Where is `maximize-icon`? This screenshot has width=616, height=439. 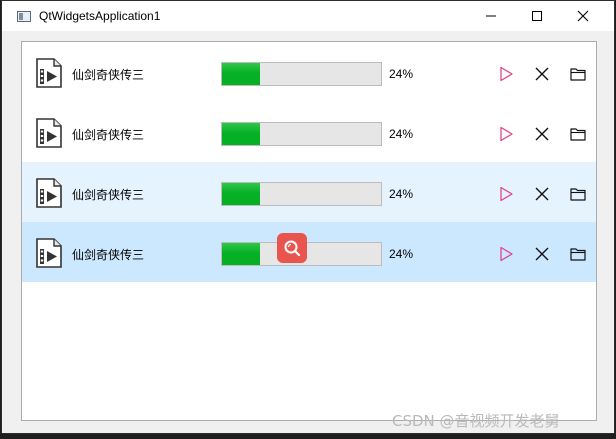 maximize-icon is located at coordinates (537, 16).